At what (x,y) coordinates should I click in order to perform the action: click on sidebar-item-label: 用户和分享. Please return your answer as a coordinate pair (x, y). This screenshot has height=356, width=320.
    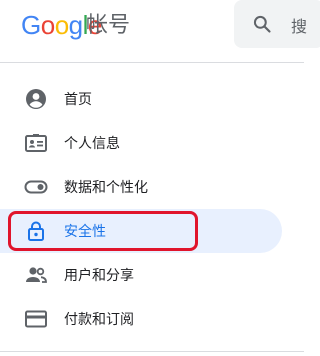
    Looking at the image, I should click on (99, 276).